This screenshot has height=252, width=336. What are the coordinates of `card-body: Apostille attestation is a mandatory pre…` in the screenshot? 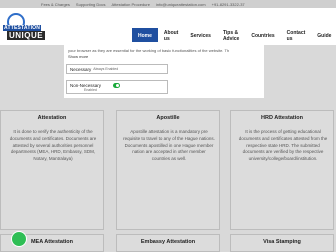 It's located at (169, 145).